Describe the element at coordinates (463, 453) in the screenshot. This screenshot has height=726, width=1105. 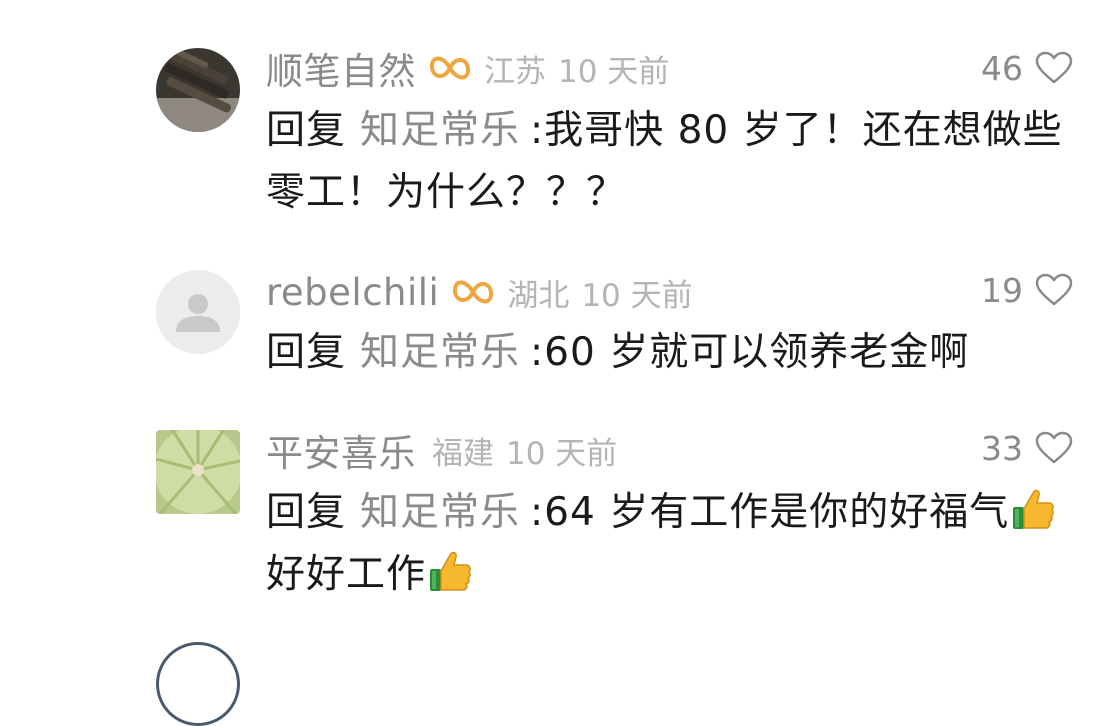
I see `region-label: 福建` at that location.